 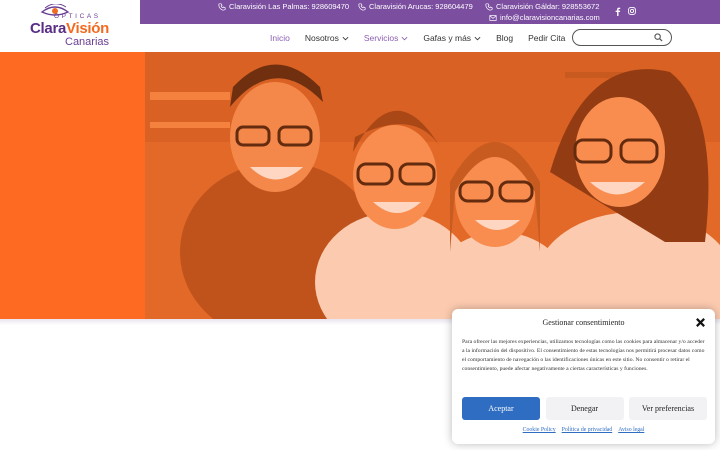 I want to click on facebook-icon, so click(x=617, y=11).